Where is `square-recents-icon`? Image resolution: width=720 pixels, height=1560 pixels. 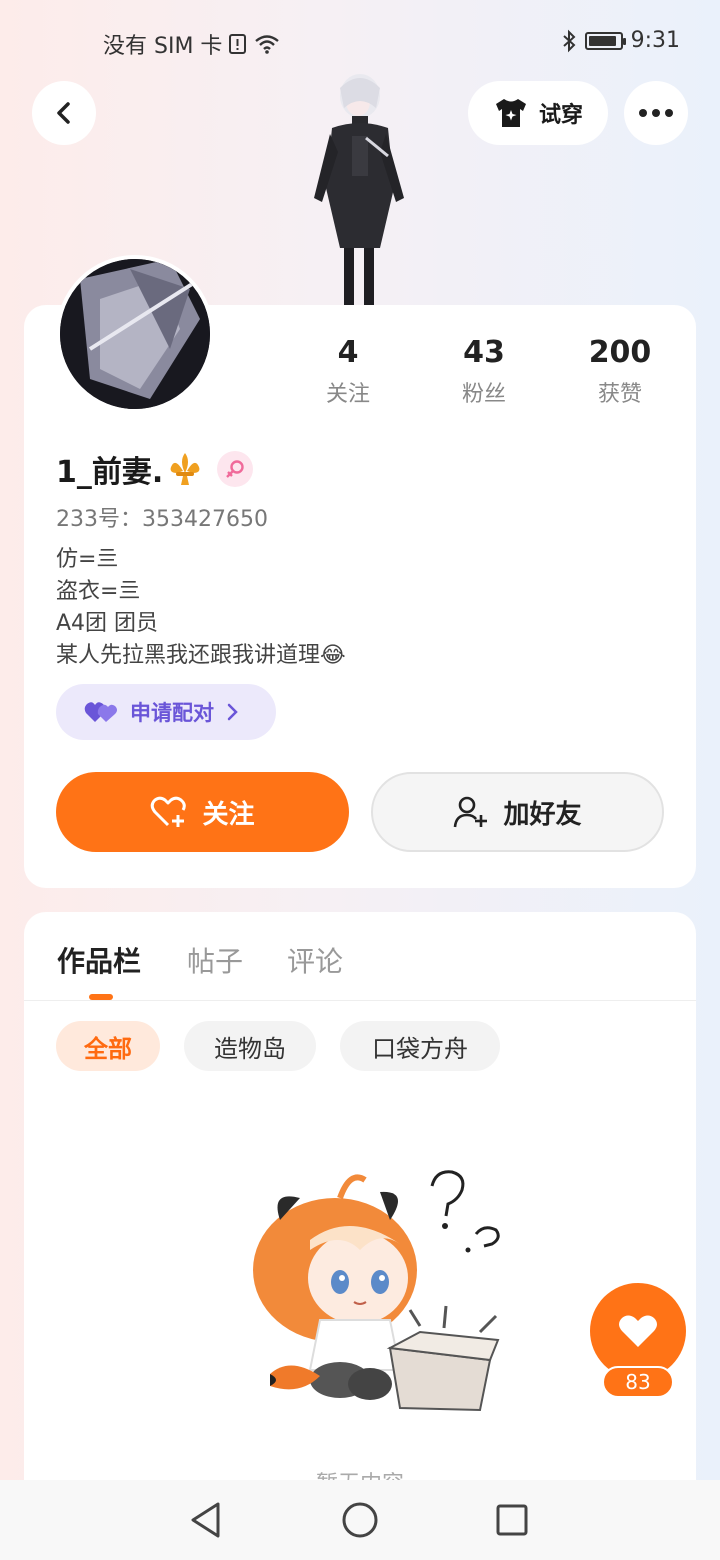
square-recents-icon is located at coordinates (512, 1520).